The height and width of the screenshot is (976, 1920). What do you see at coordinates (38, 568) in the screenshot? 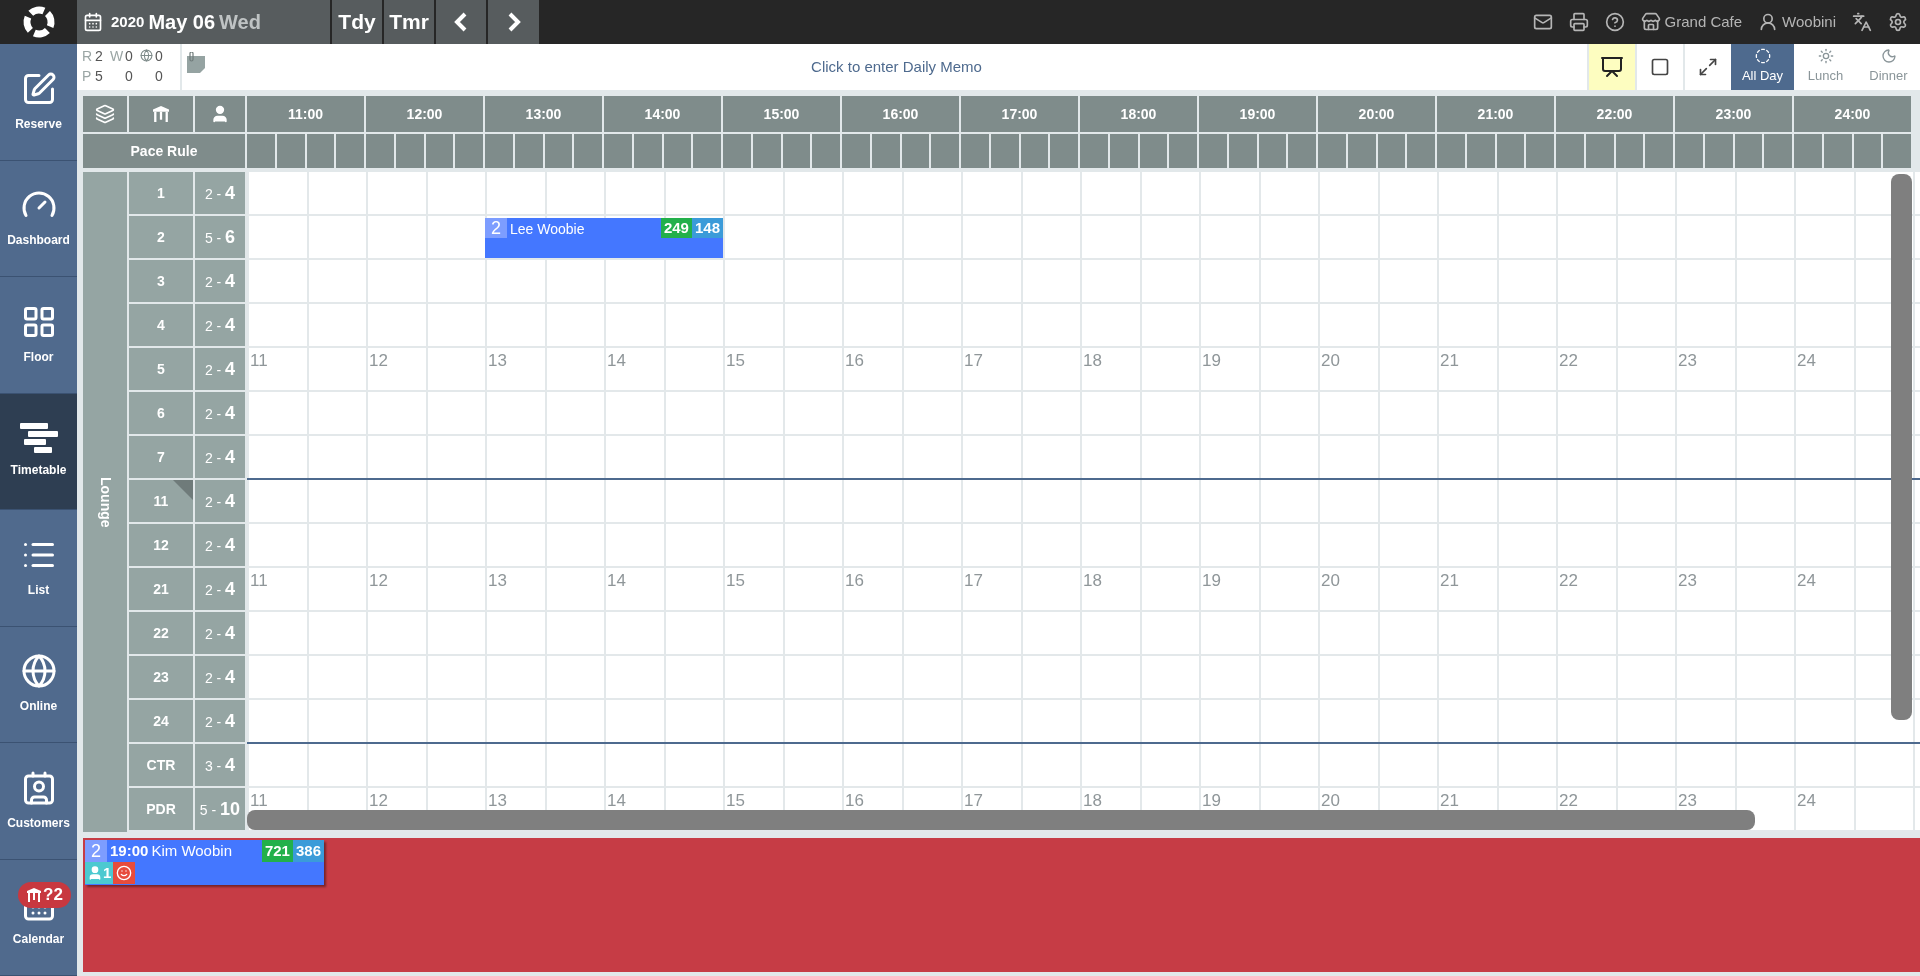
I see `sidebar-item: List` at bounding box center [38, 568].